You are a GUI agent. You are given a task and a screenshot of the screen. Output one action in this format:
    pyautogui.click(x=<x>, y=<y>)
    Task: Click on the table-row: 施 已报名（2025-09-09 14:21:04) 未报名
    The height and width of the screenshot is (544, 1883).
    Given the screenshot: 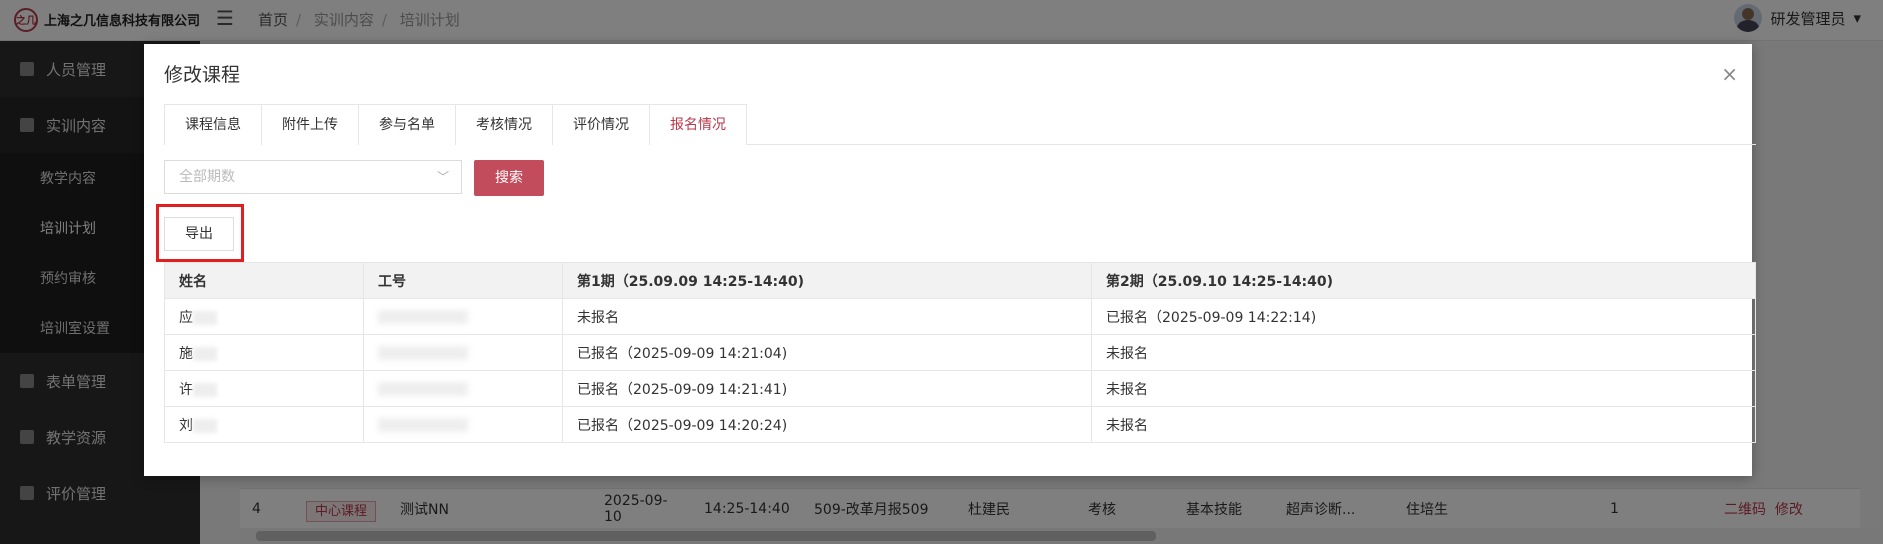 What is the action you would take?
    pyautogui.click(x=960, y=352)
    